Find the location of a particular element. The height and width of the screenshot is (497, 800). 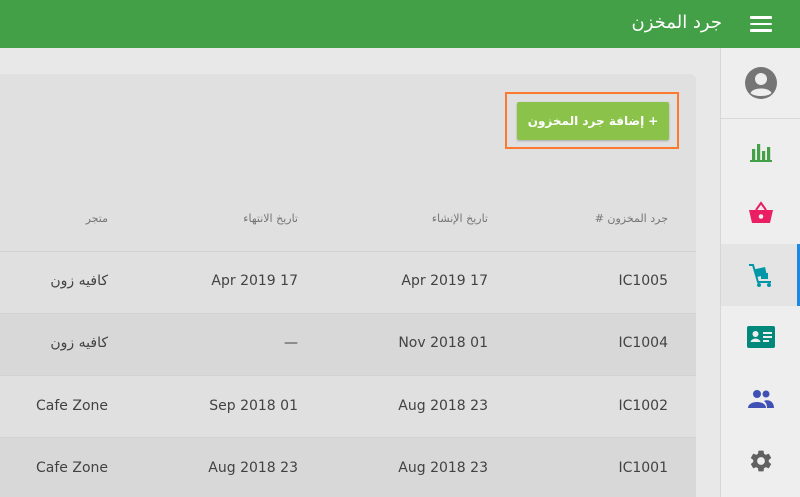

sidebar-item-sales is located at coordinates (760, 213).